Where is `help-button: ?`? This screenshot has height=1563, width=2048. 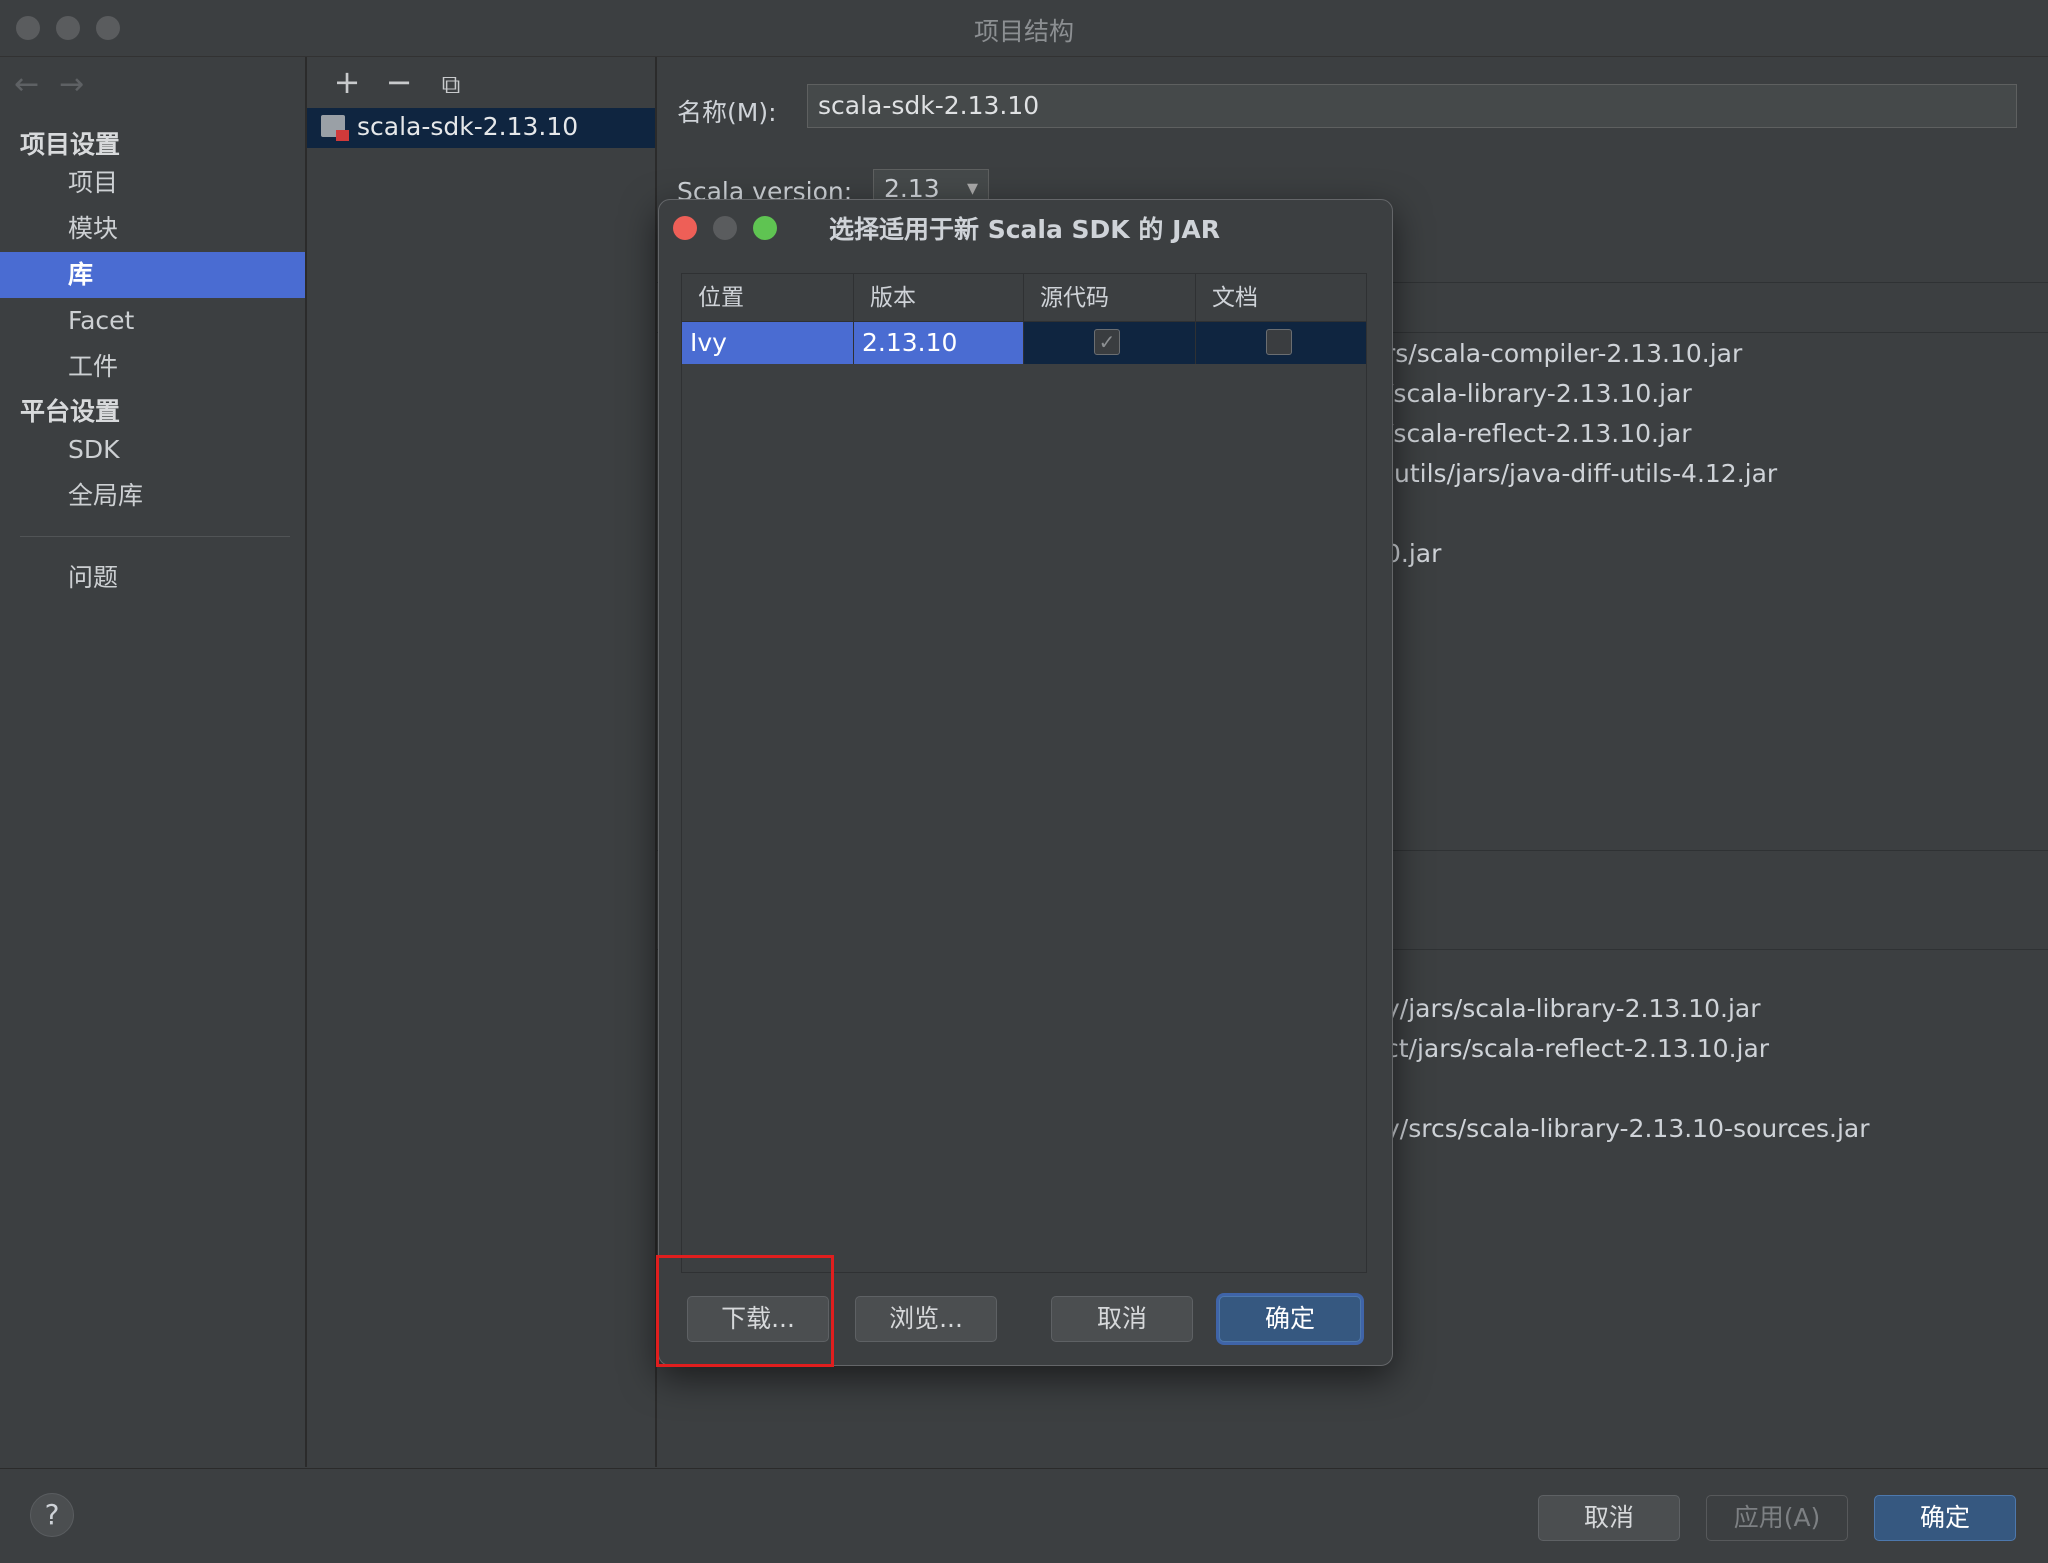
help-button: ? is located at coordinates (52, 1515).